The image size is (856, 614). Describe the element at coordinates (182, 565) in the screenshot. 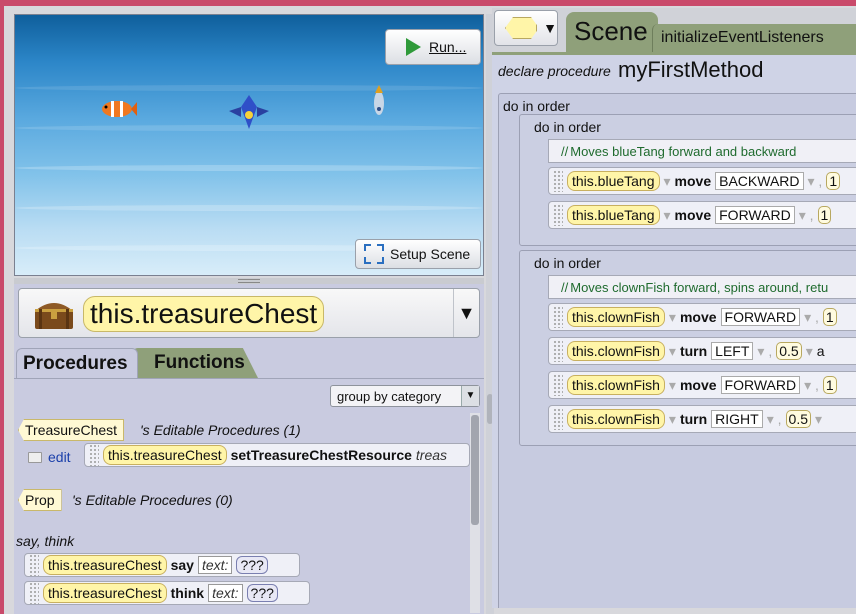

I see `method-name: say` at that location.